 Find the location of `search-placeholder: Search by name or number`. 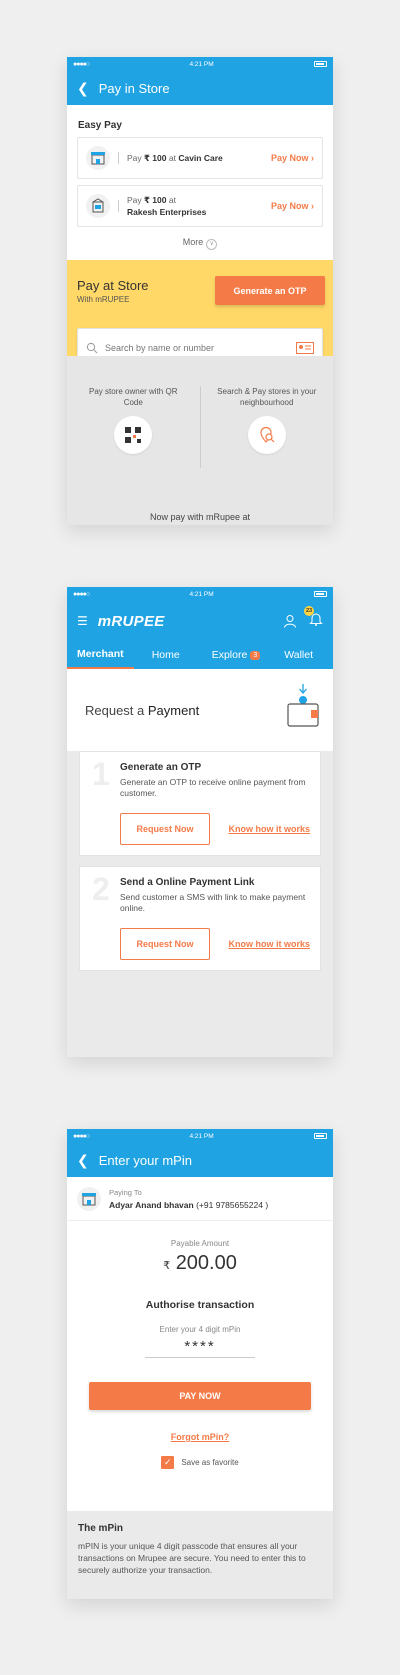

search-placeholder: Search by name or number is located at coordinates (160, 348).